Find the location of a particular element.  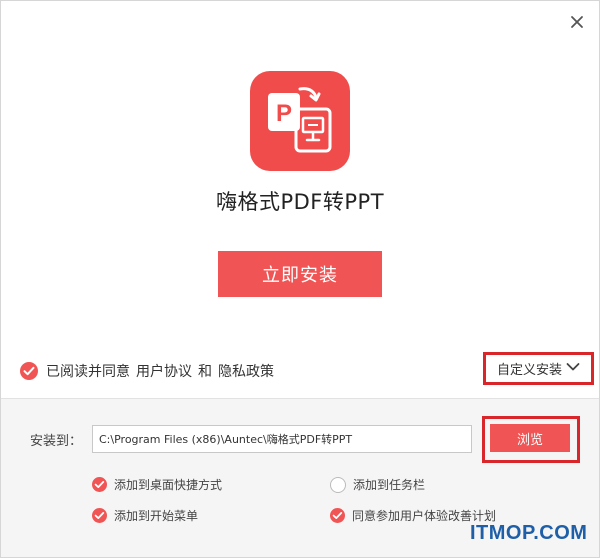

option-desktop-shortcut: 添加到桌面快捷方式 is located at coordinates (157, 484).